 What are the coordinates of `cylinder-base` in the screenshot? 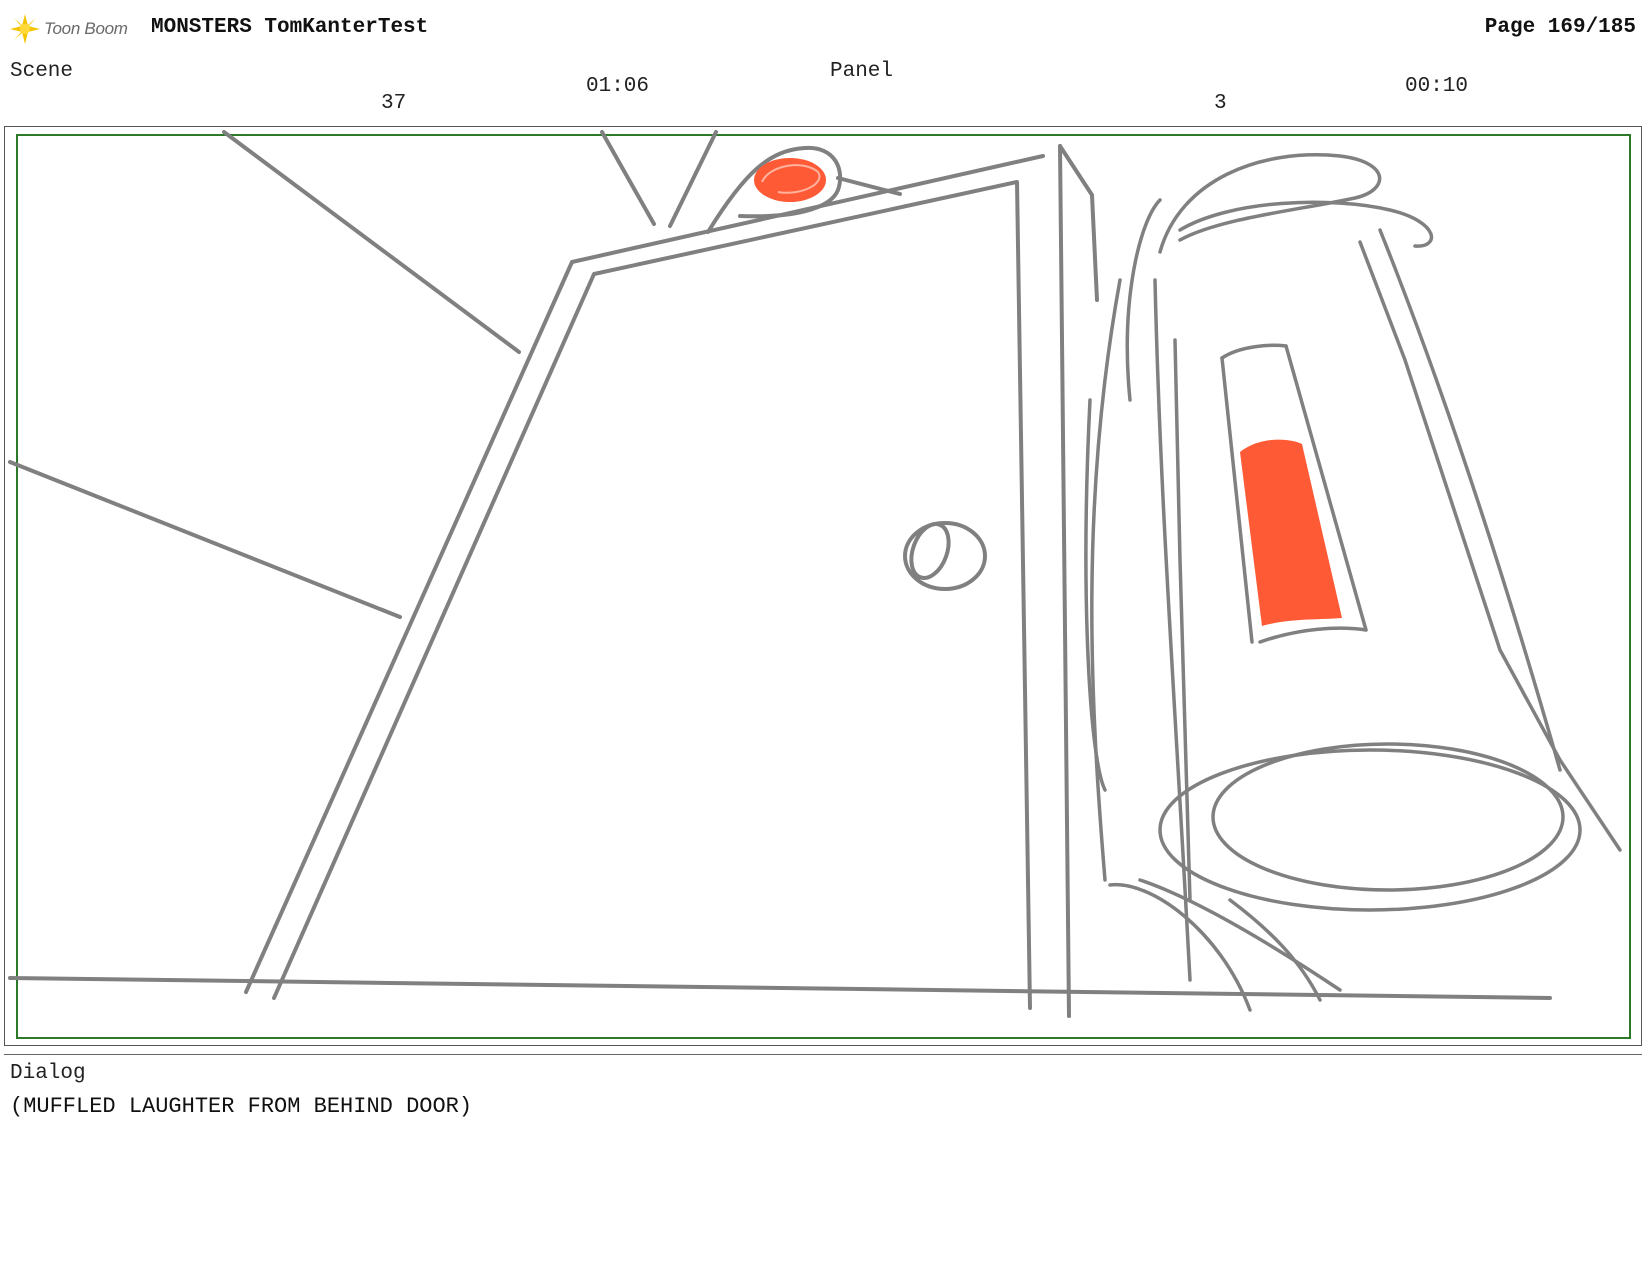 It's located at (1388, 817).